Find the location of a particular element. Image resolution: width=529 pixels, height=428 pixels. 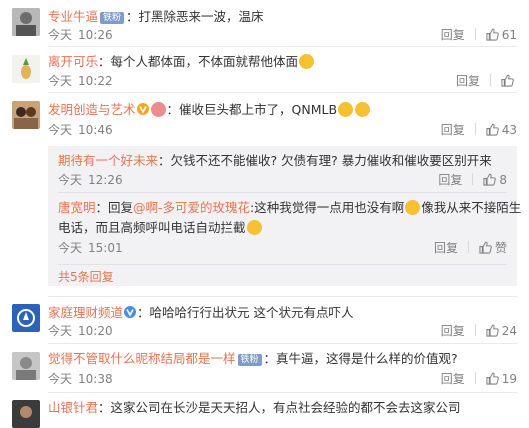

like-button is located at coordinates (509, 81).